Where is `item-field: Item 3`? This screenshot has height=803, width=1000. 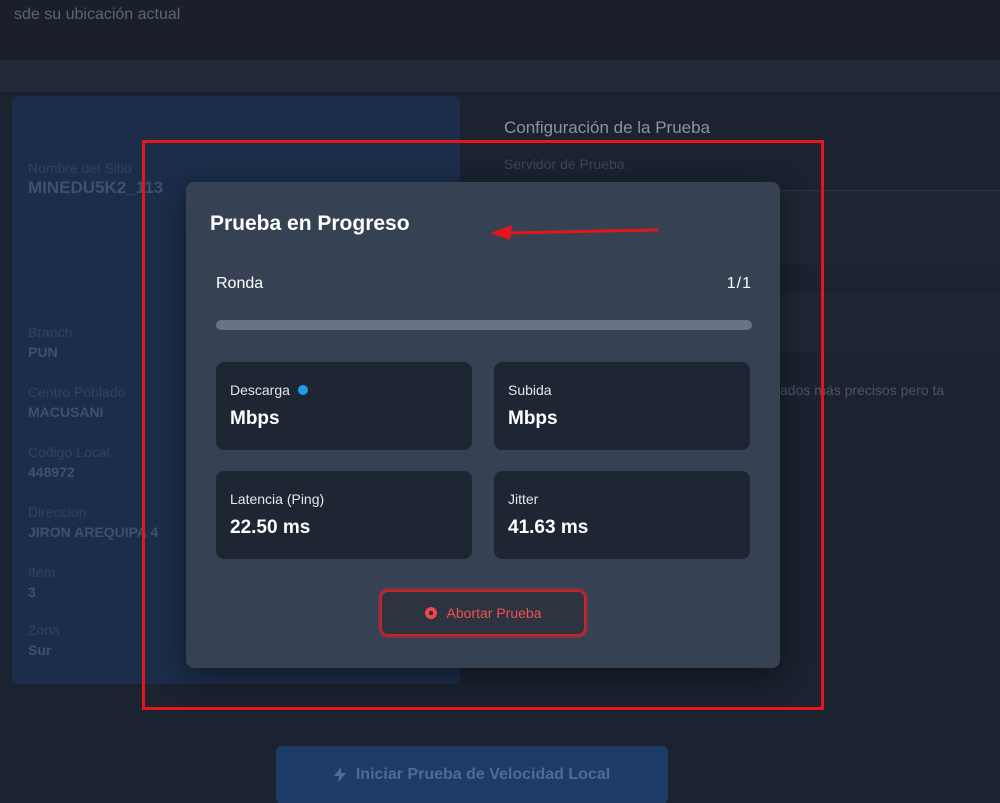 item-field: Item 3 is located at coordinates (41, 582).